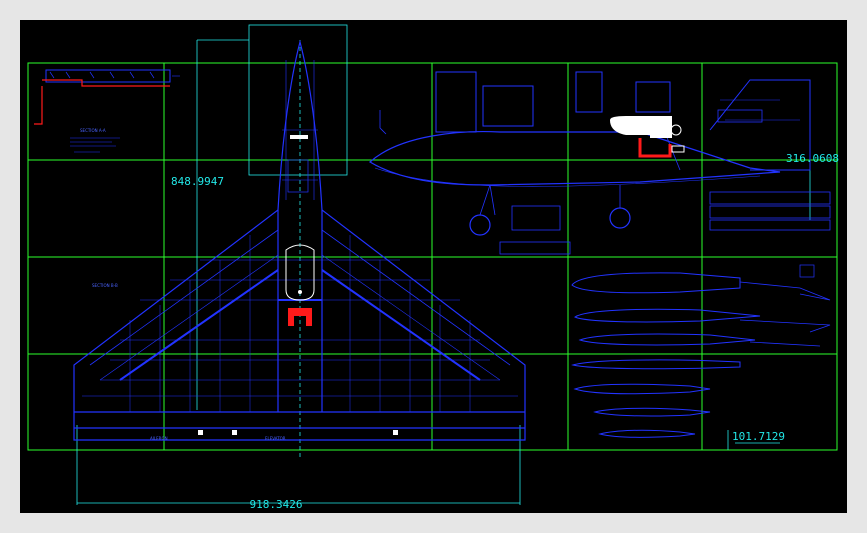 This screenshot has height=533, width=867. I want to click on airfoil-sections, so click(701, 351).